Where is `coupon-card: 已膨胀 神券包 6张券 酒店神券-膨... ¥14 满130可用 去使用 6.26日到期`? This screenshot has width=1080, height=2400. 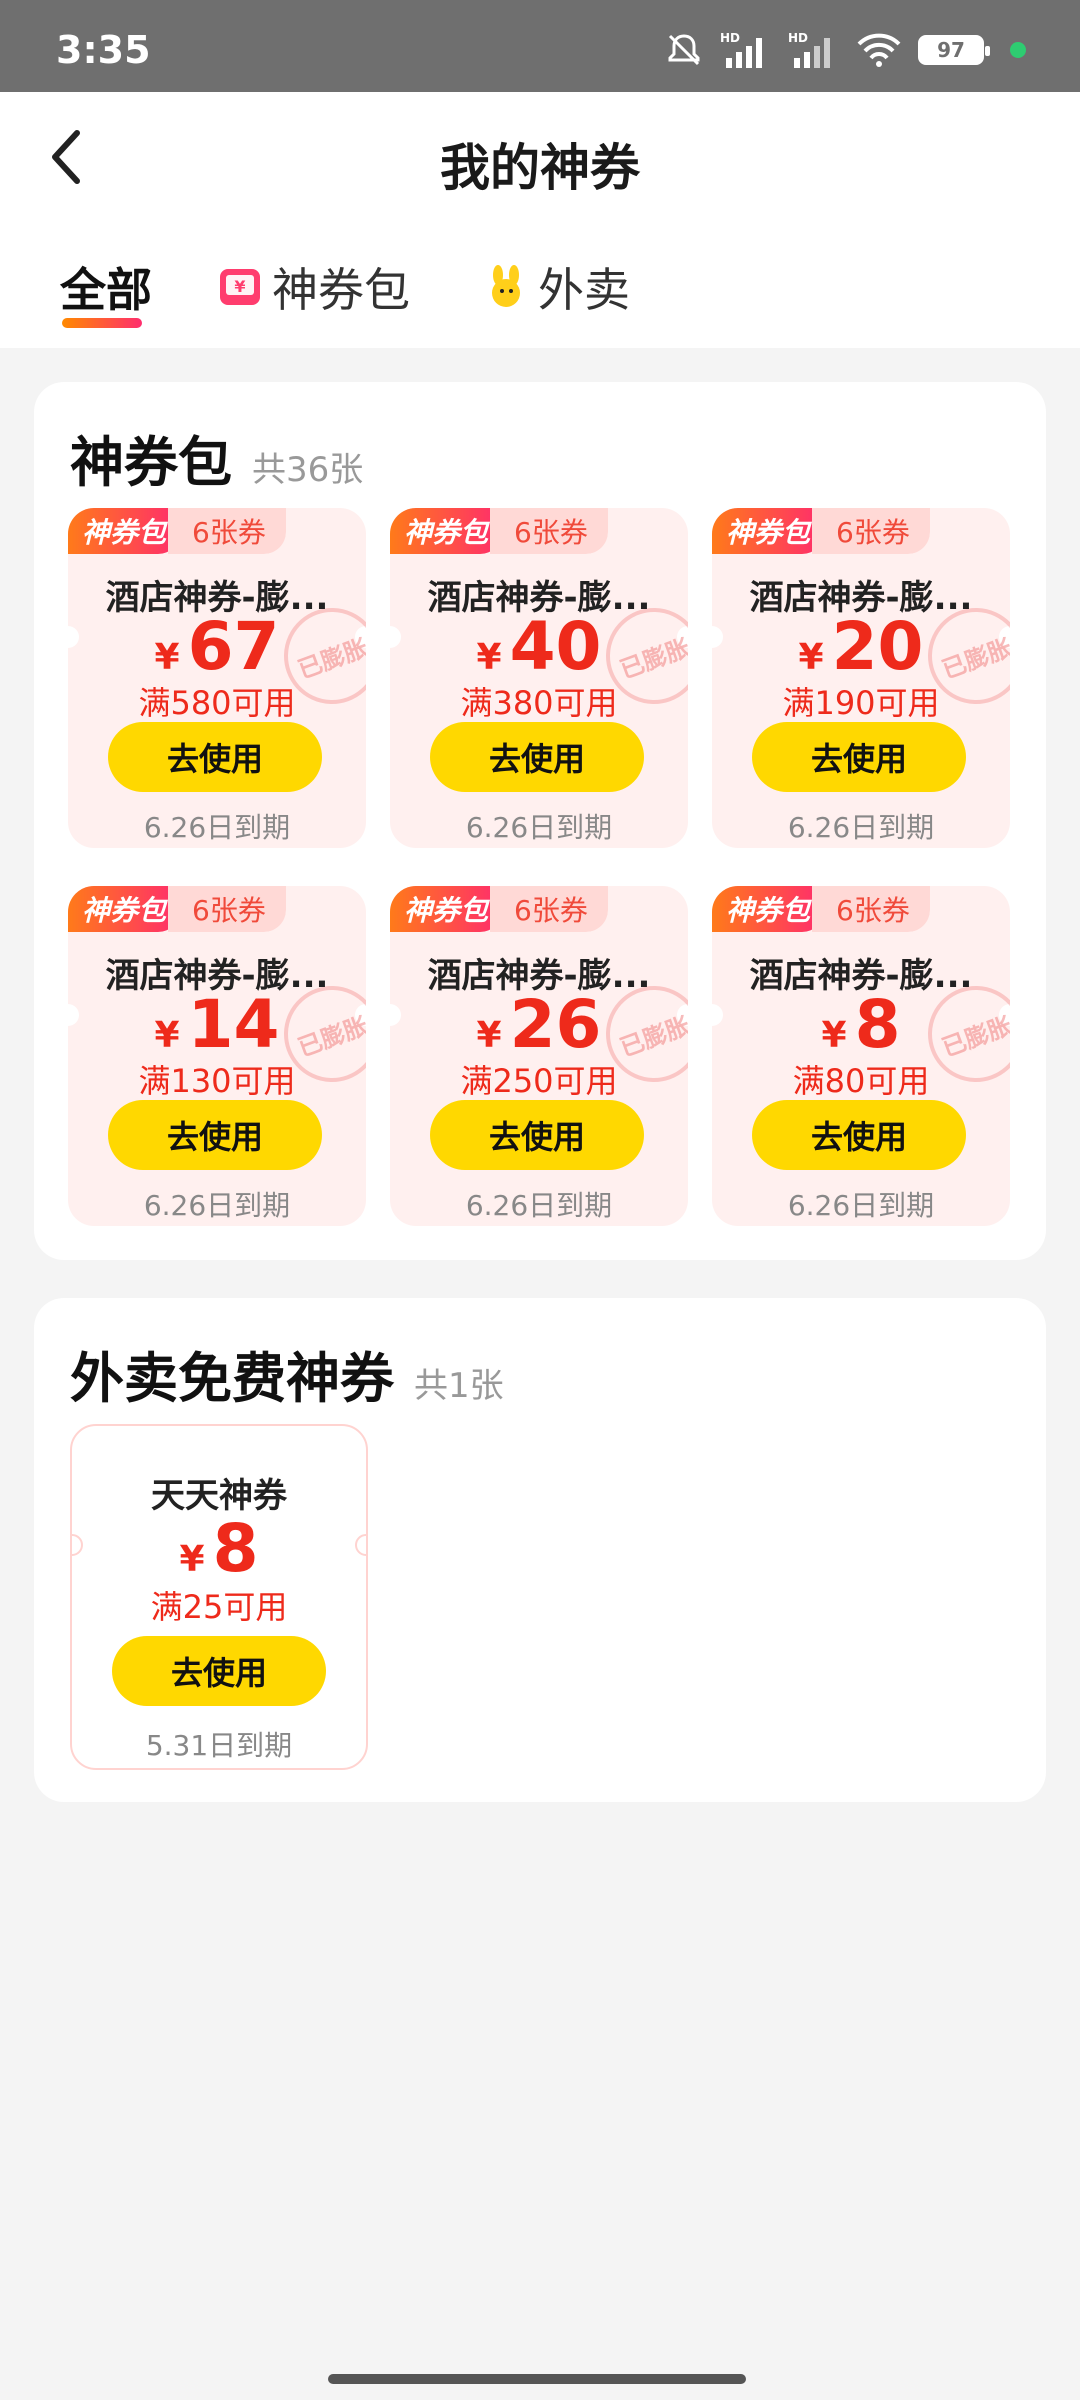 coupon-card: 已膨胀 神券包 6张券 酒店神券-膨... ¥14 满130可用 去使用 6.26日到期 is located at coordinates (217, 1056).